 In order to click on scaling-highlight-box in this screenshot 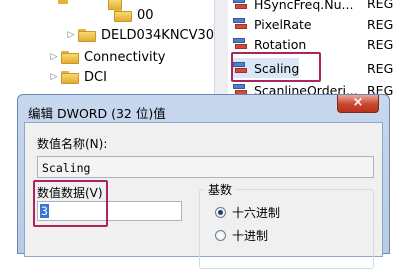, I will do `click(276, 67)`.